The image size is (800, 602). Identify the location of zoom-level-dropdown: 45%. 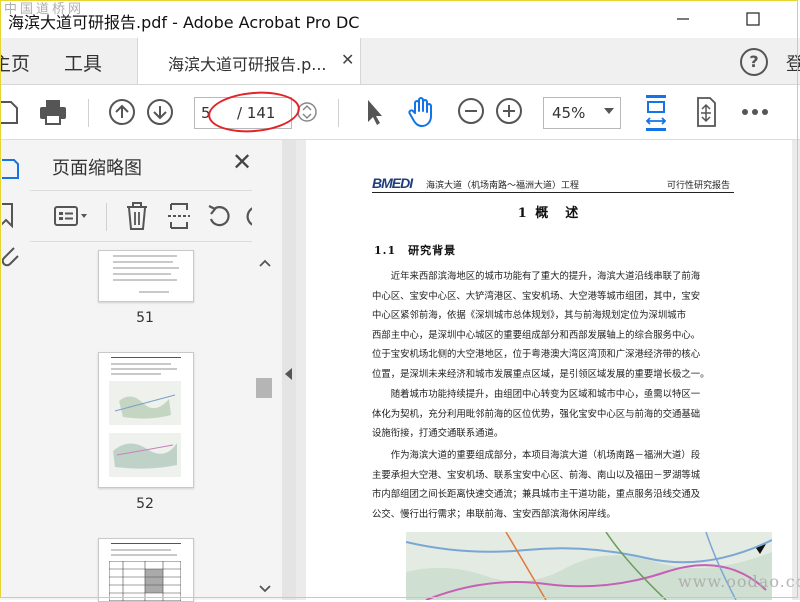
(582, 113).